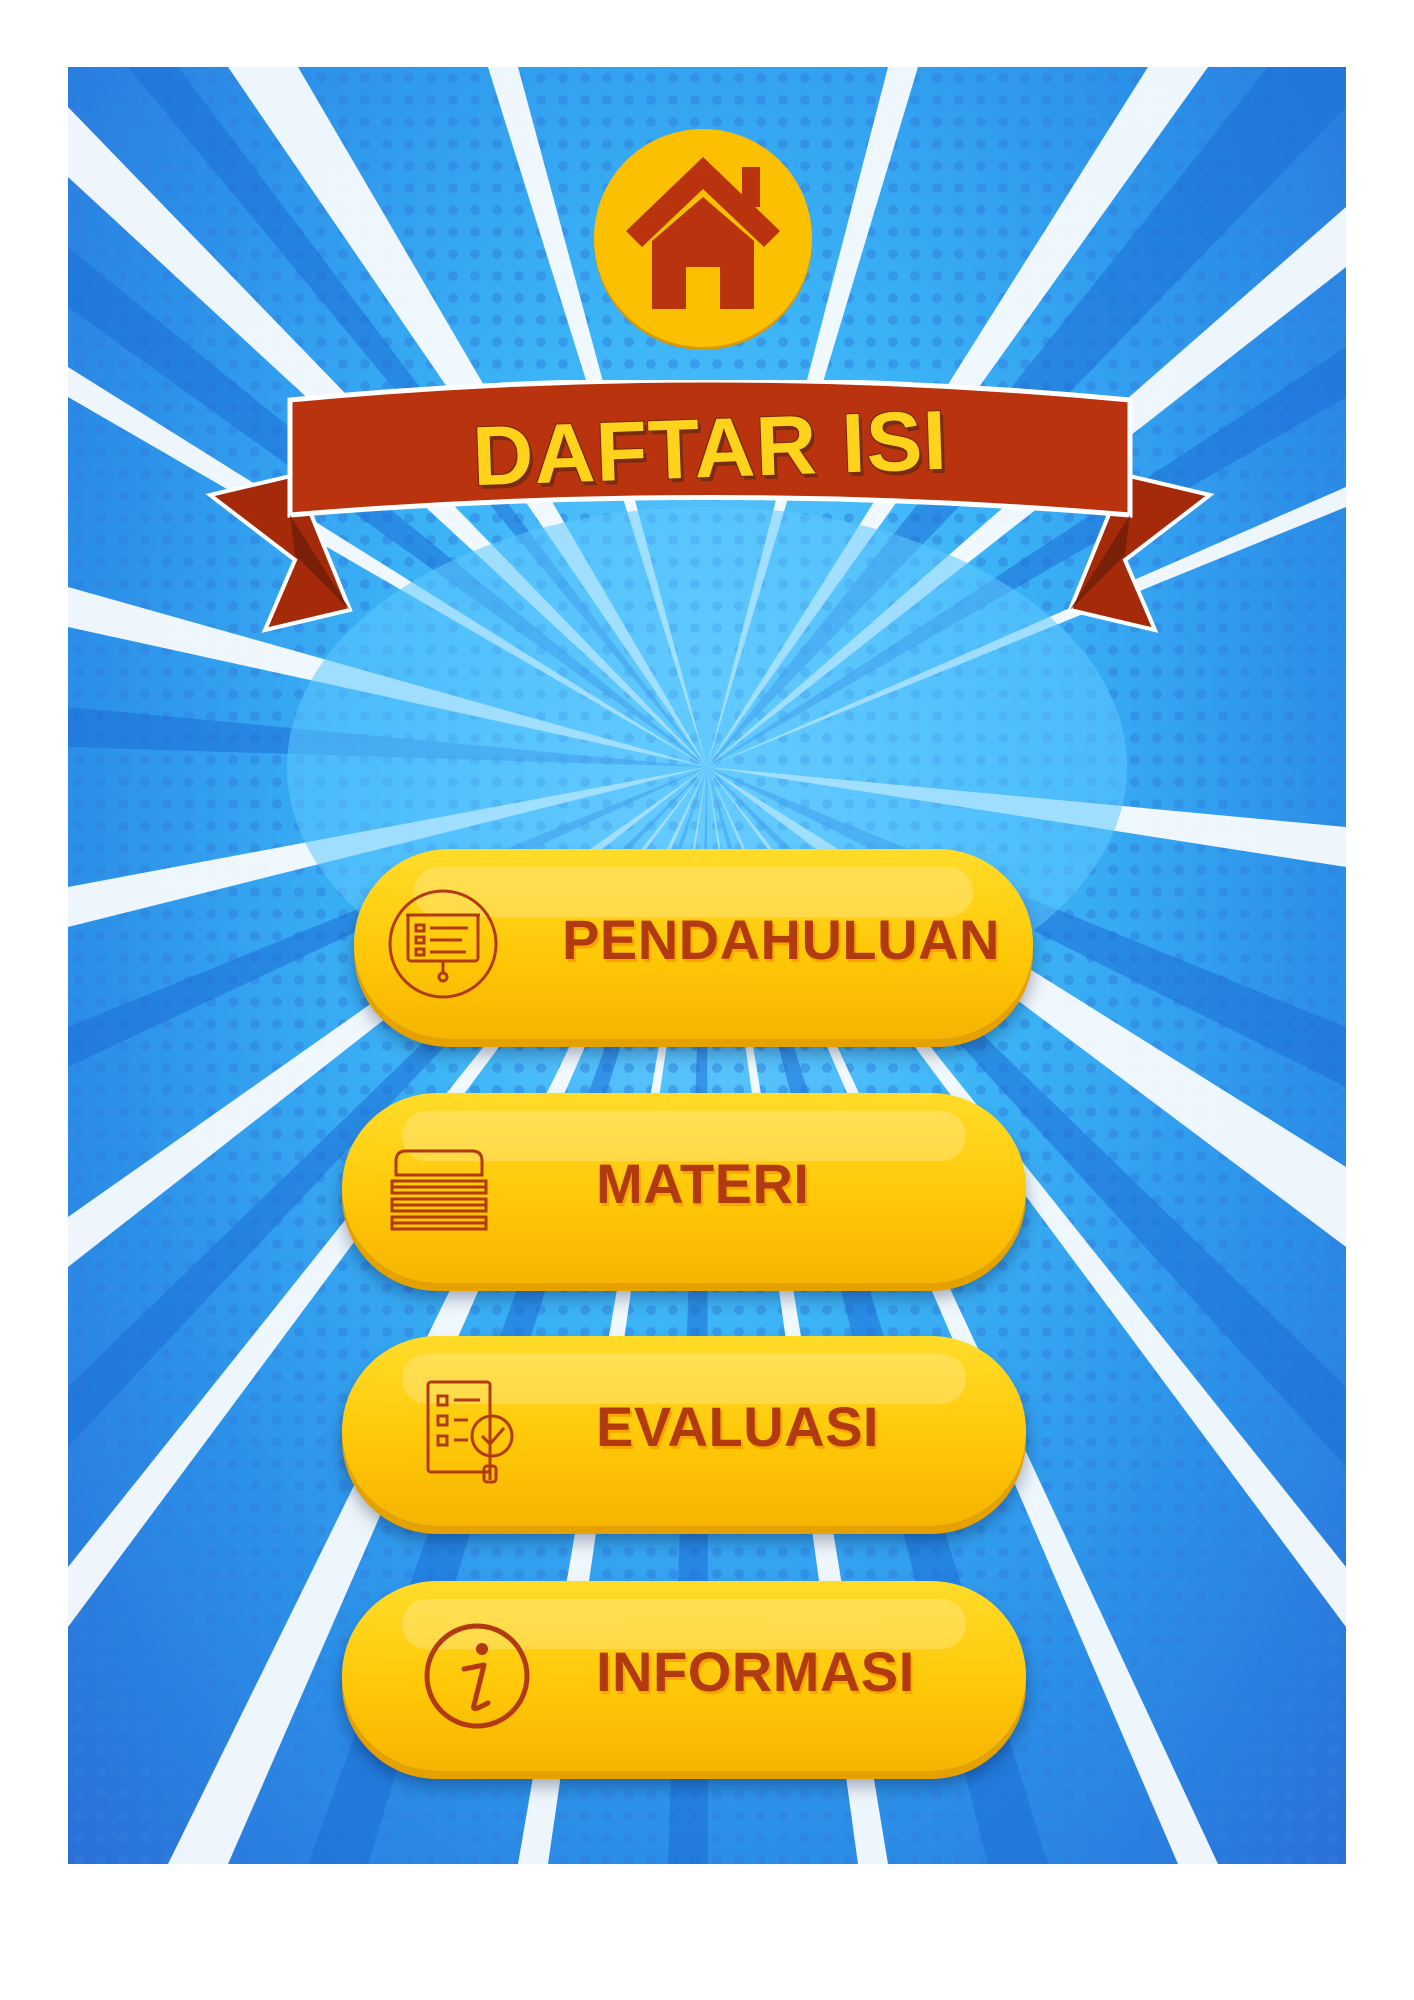 This screenshot has height=2000, width=1414. I want to click on pendahuluan-button: PENDAHULUAN, so click(693, 944).